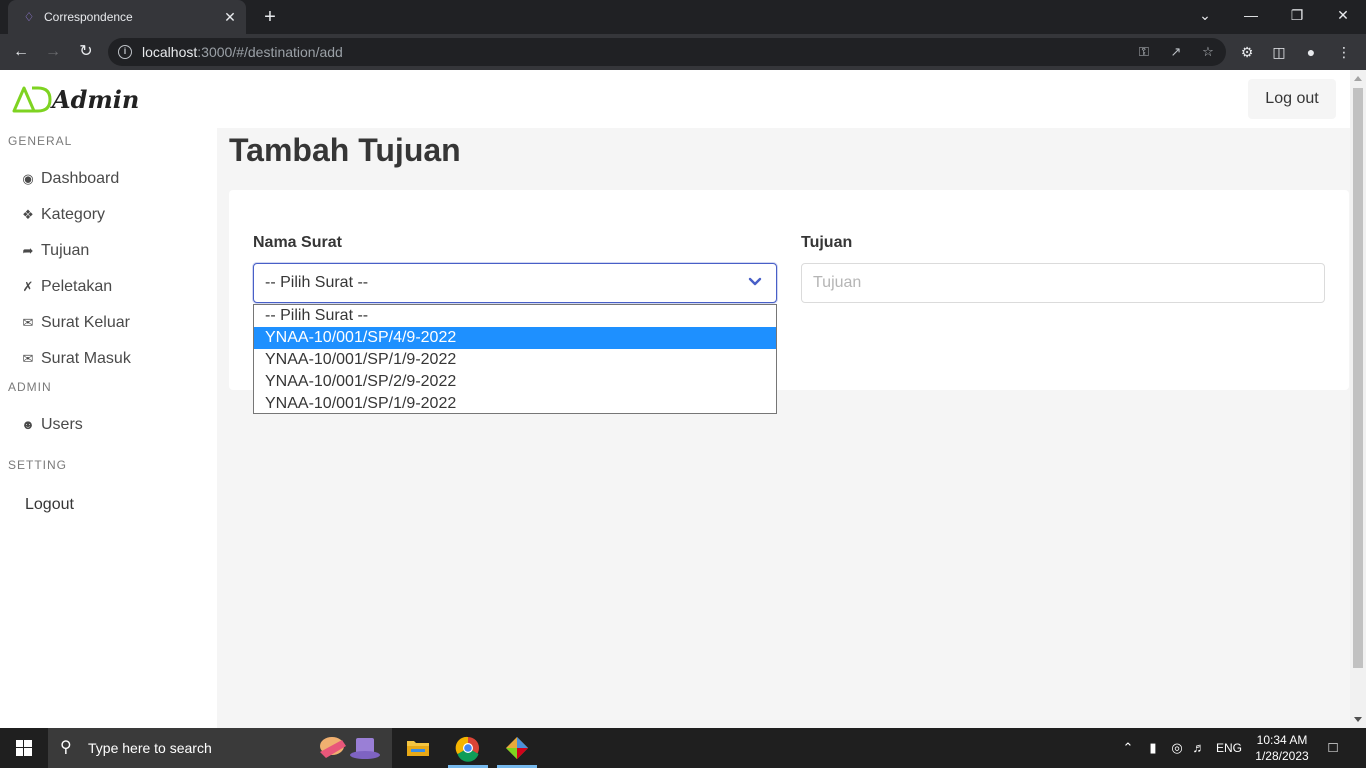  I want to click on sidebar-item-label: Surat Masuk, so click(86, 358).